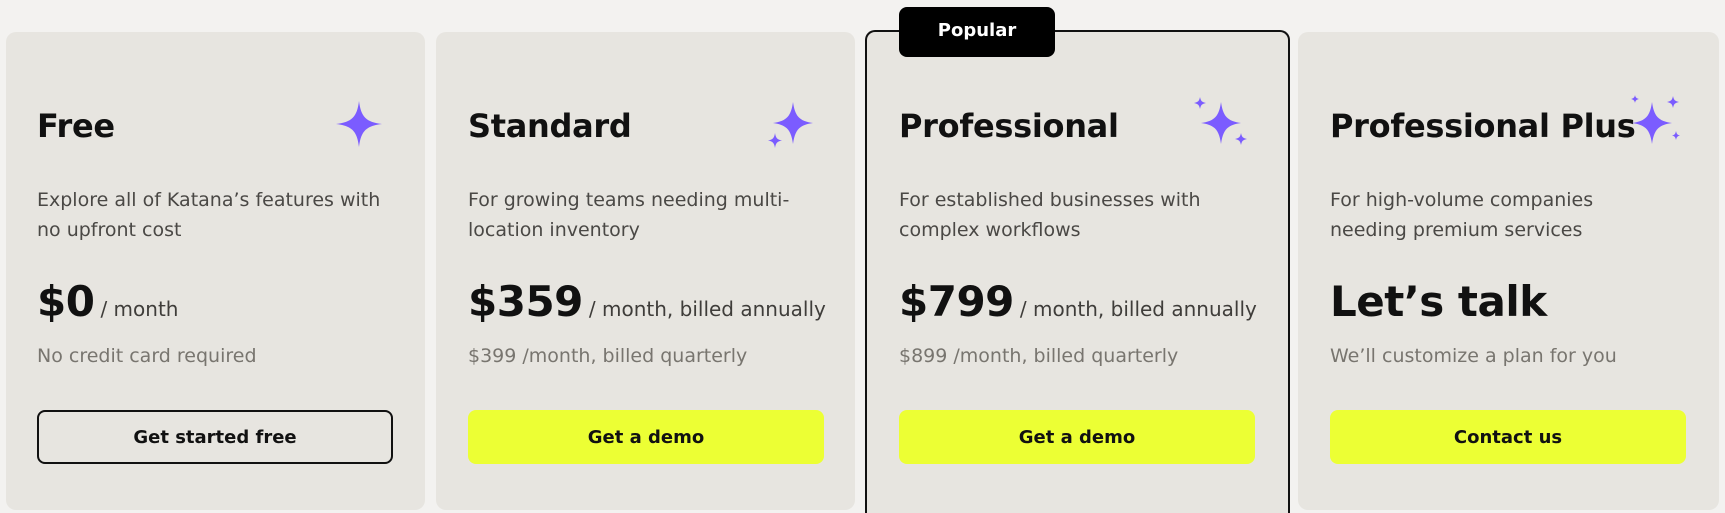 The image size is (1725, 513). Describe the element at coordinates (1009, 126) in the screenshot. I see `plan-title: Professional` at that location.